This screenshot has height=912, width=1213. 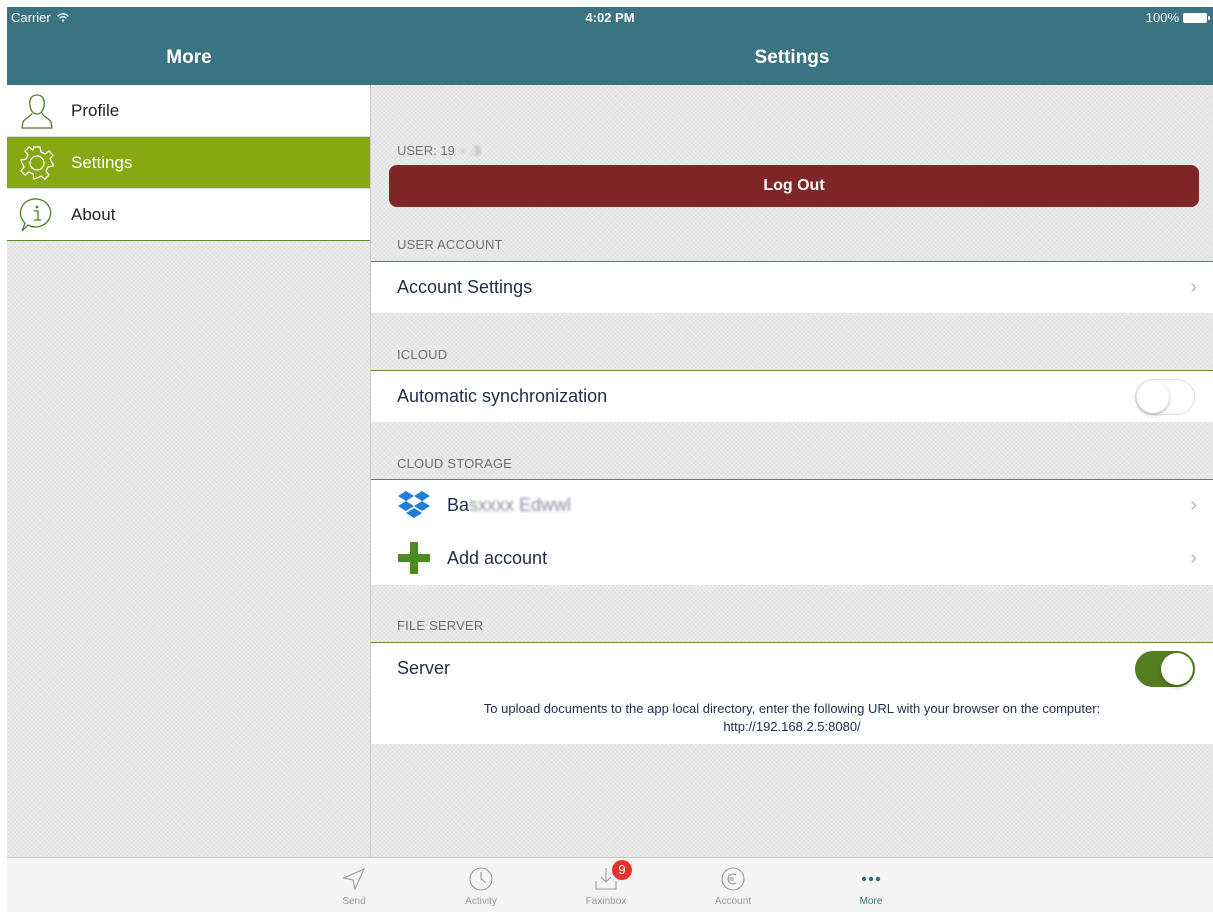 What do you see at coordinates (424, 668) in the screenshot?
I see `server-label: Server` at bounding box center [424, 668].